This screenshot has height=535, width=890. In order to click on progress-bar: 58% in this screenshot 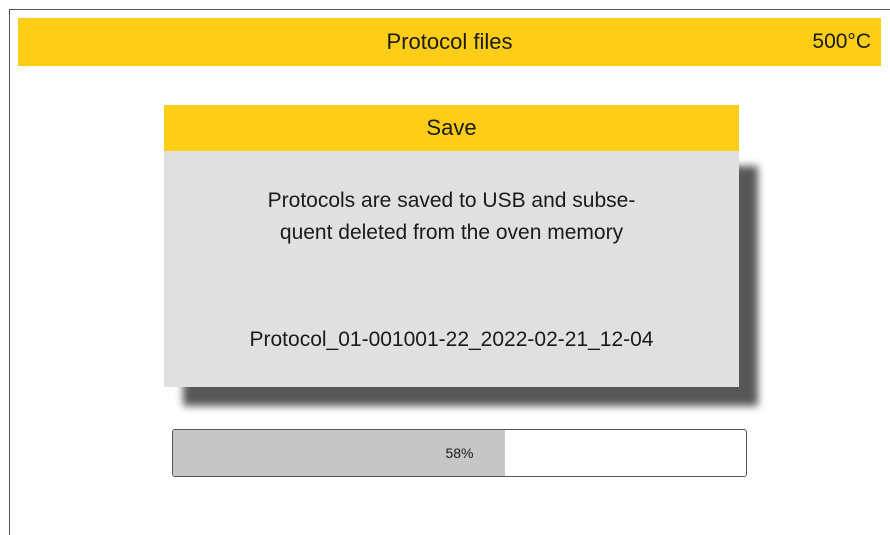, I will do `click(459, 453)`.